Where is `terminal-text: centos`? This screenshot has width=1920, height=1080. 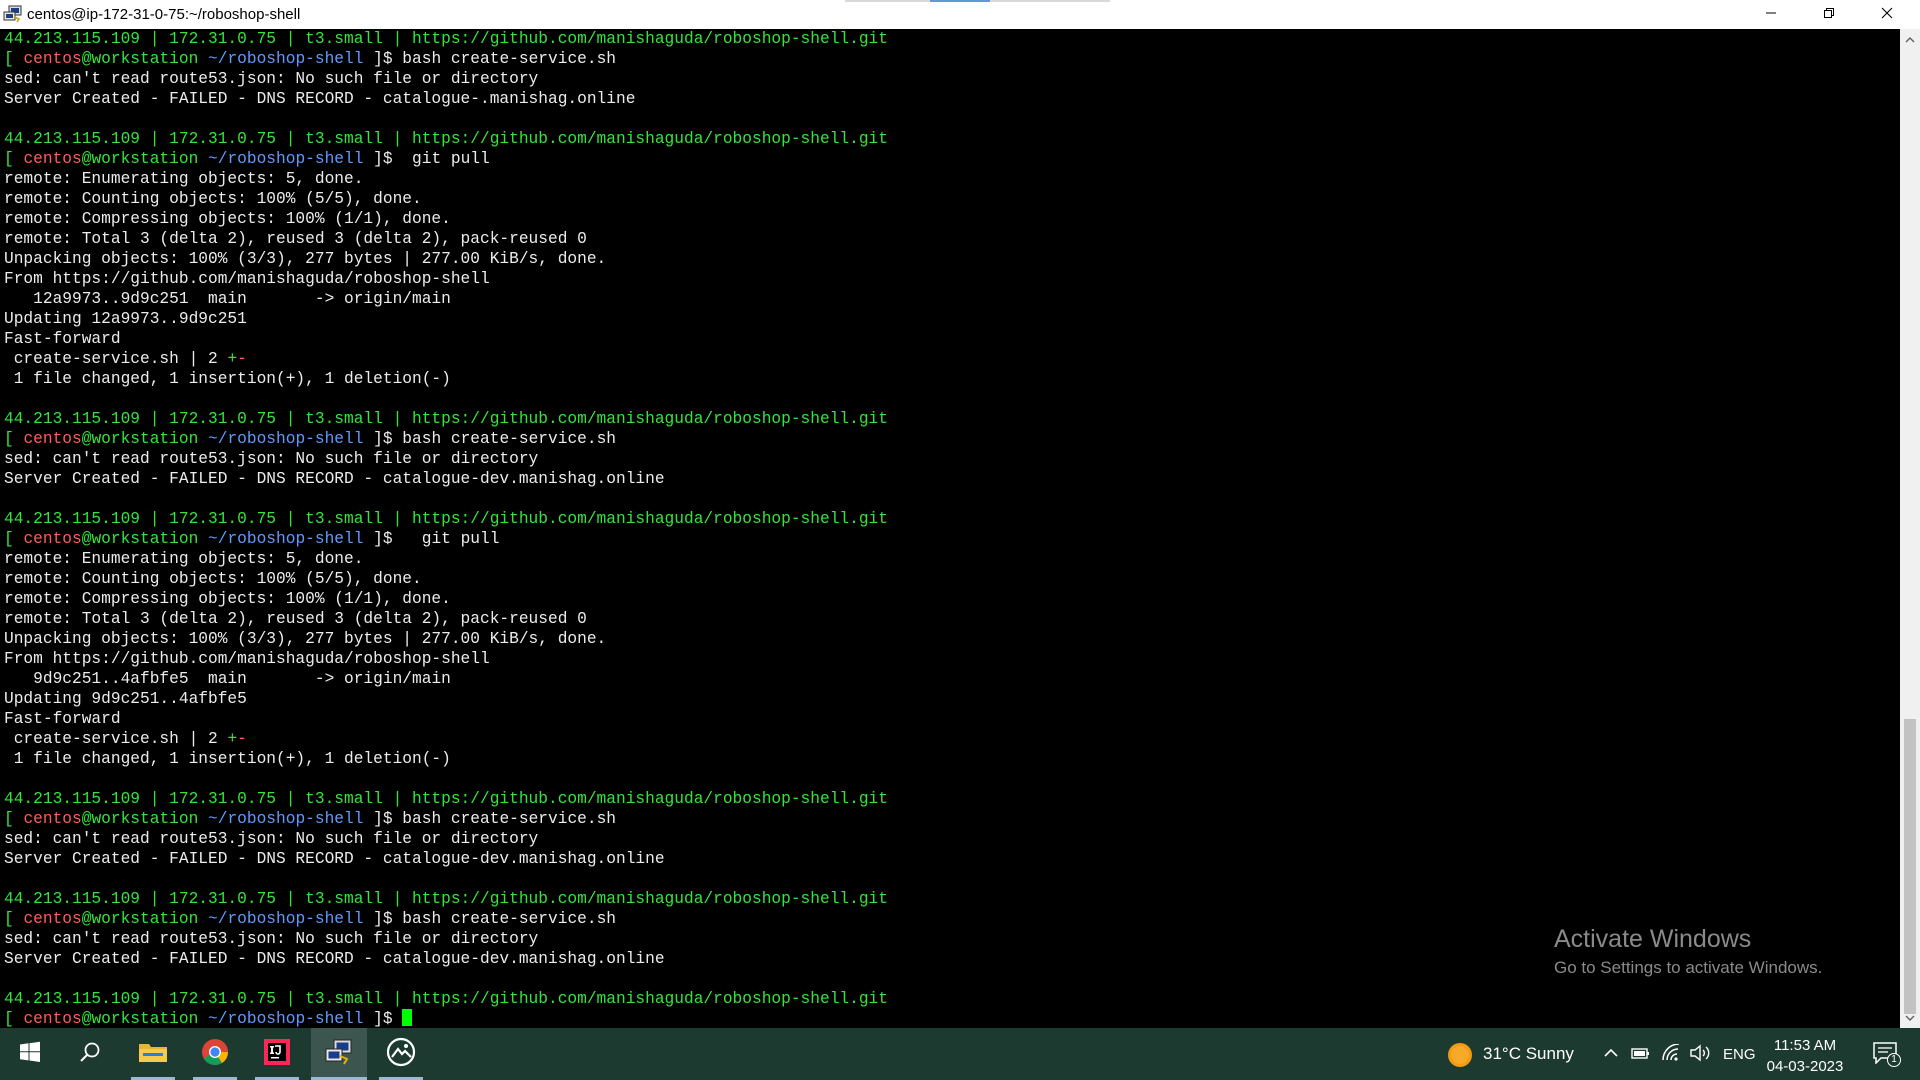 terminal-text: centos is located at coordinates (52, 1019).